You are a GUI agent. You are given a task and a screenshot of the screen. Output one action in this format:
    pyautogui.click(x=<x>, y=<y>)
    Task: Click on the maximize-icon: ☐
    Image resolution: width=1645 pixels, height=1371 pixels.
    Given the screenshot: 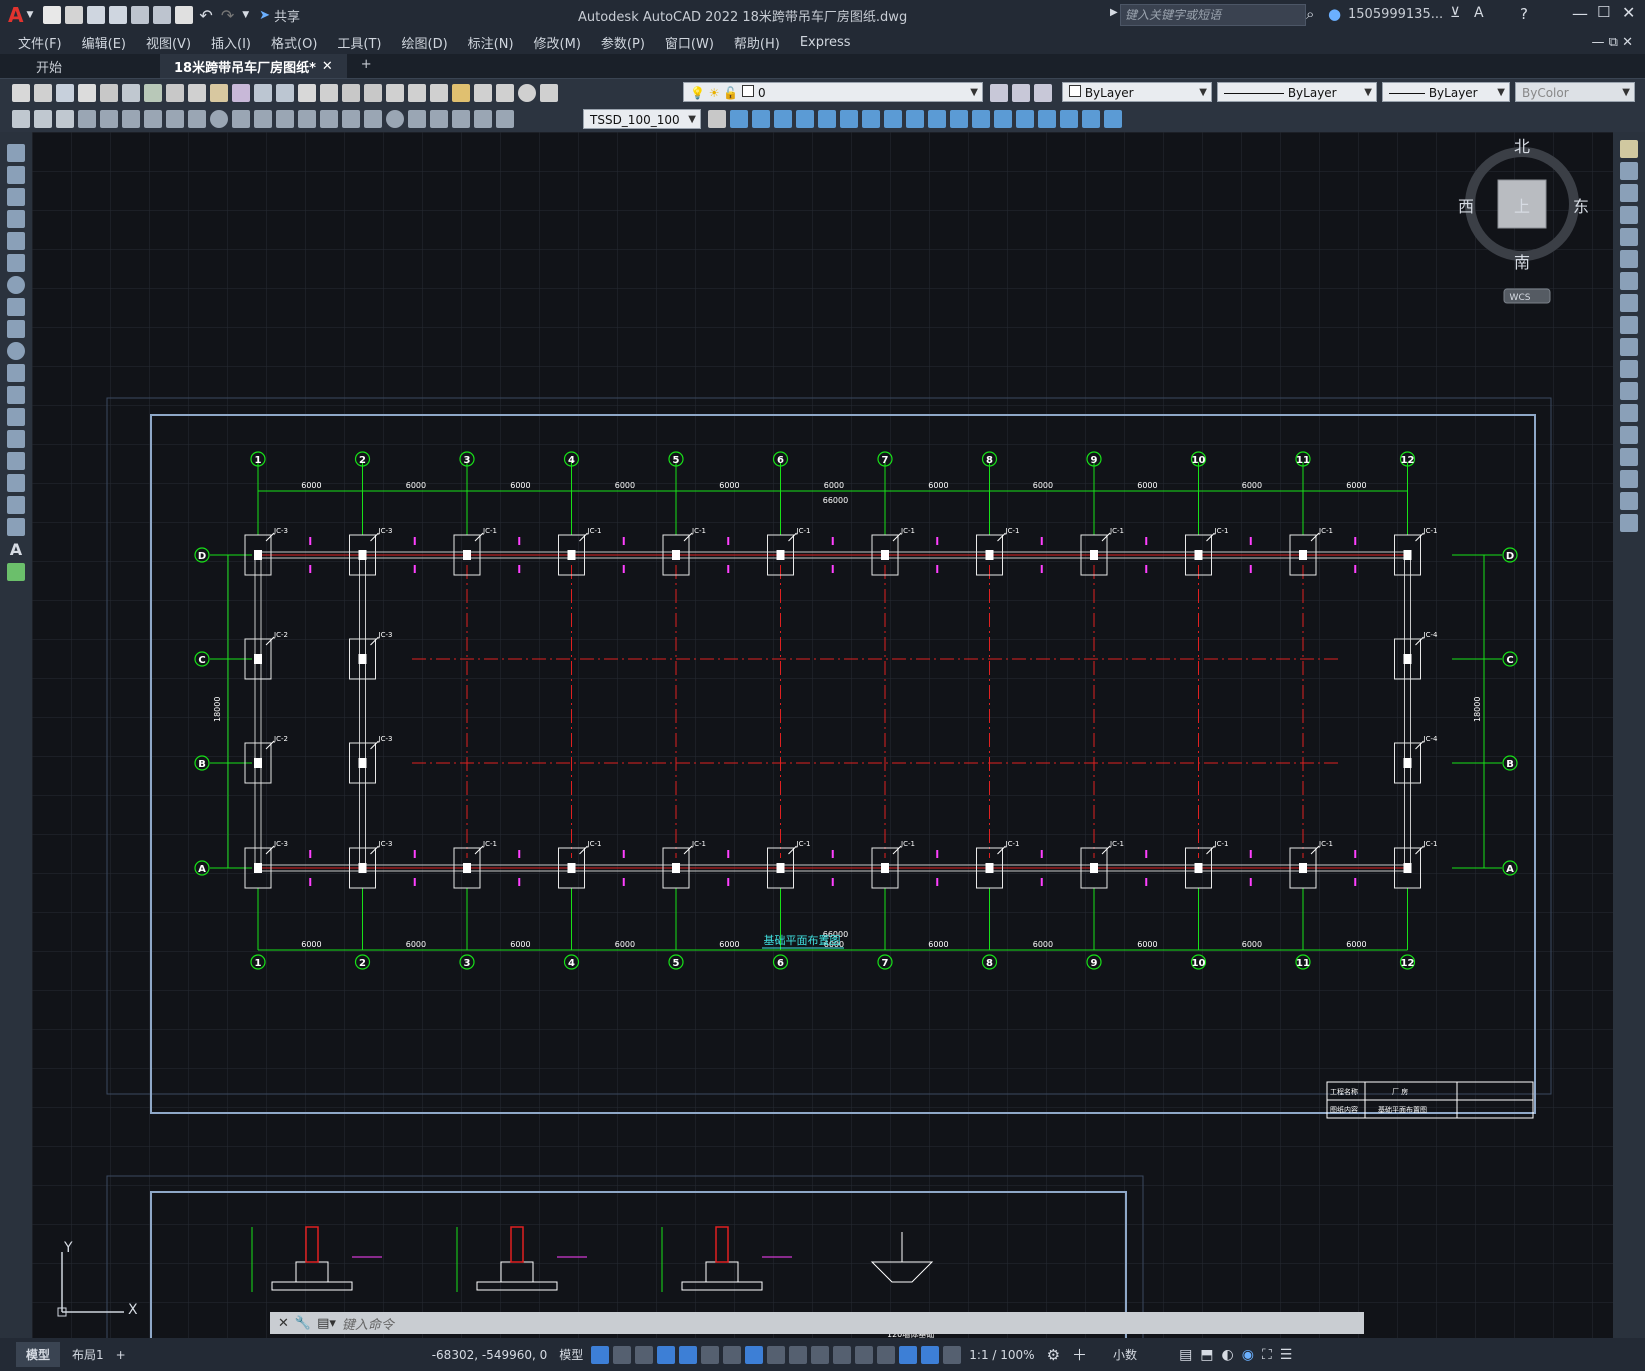 What is the action you would take?
    pyautogui.click(x=1603, y=12)
    